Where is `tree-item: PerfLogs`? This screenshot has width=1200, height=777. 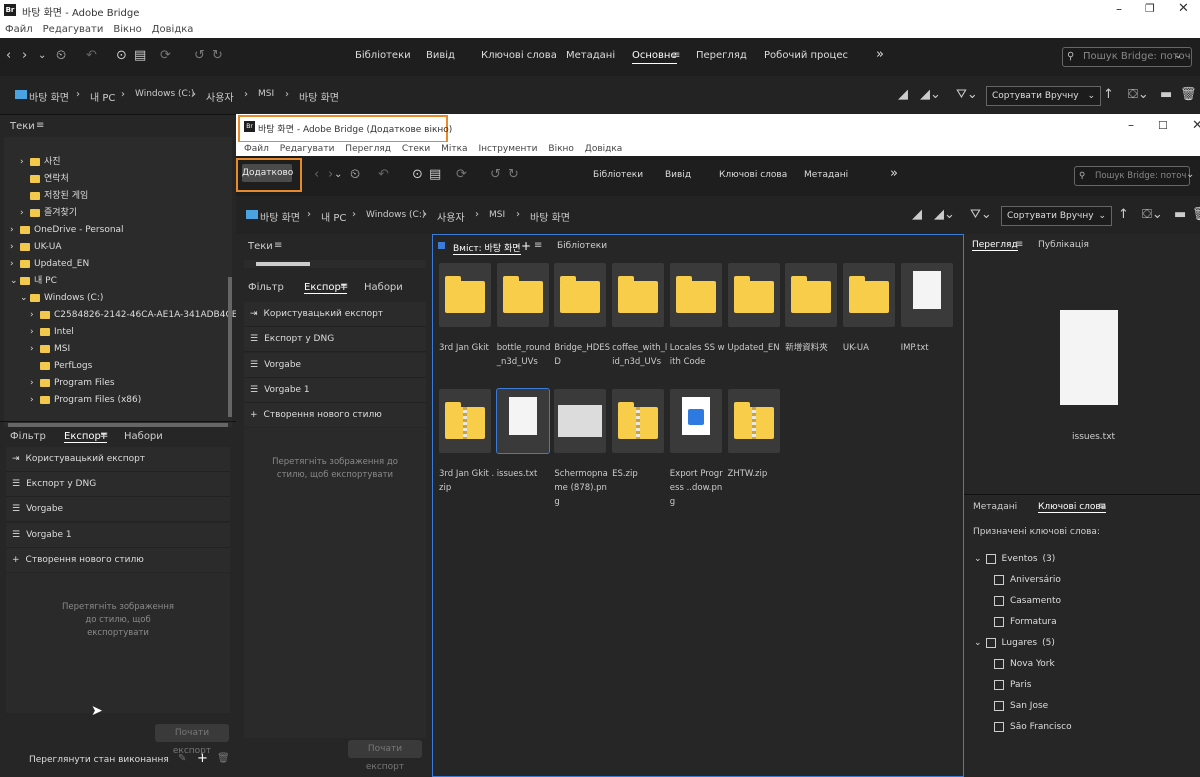
tree-item: PerfLogs is located at coordinates (61, 366).